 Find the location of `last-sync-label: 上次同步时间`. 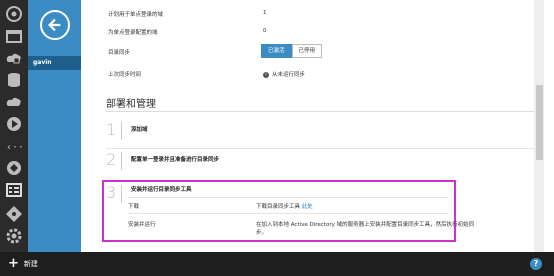

last-sync-label: 上次同步时间 is located at coordinates (125, 75).